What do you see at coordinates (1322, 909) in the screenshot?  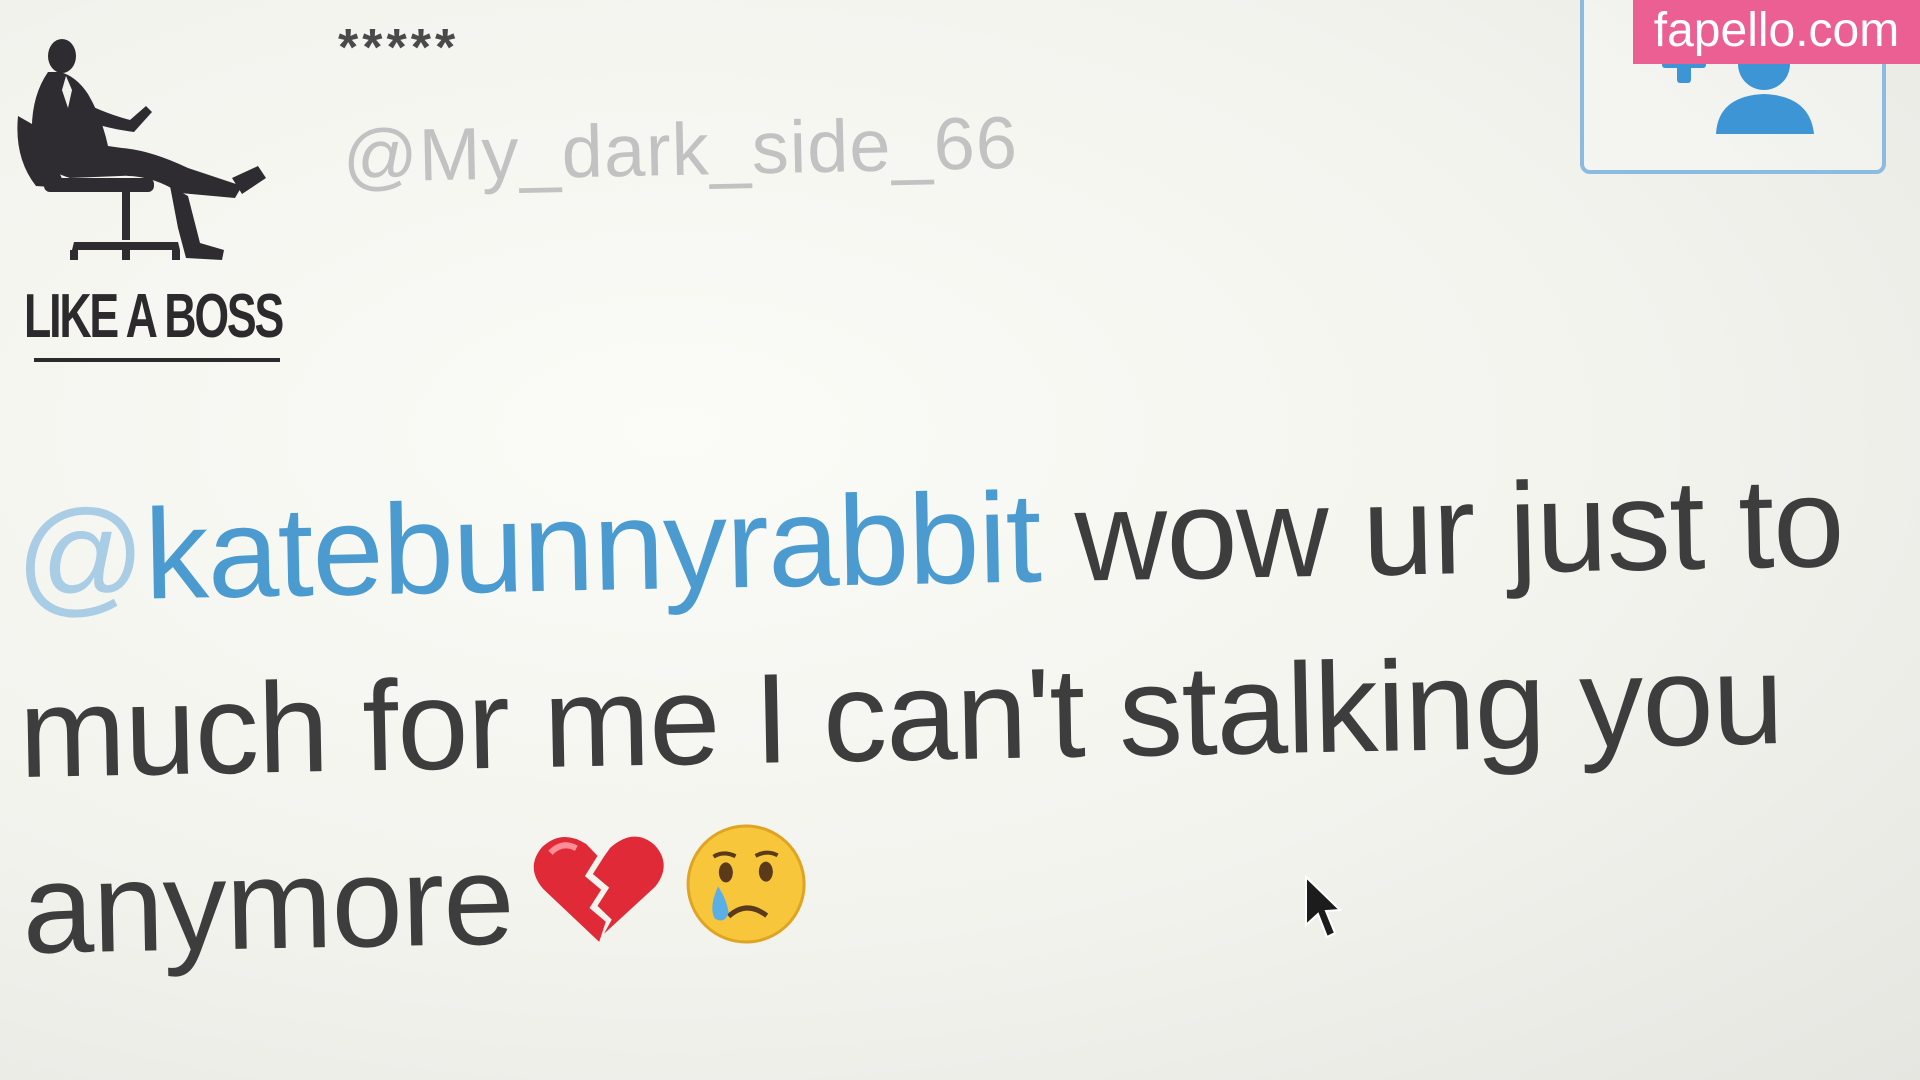 I see `mouse-cursor-icon` at bounding box center [1322, 909].